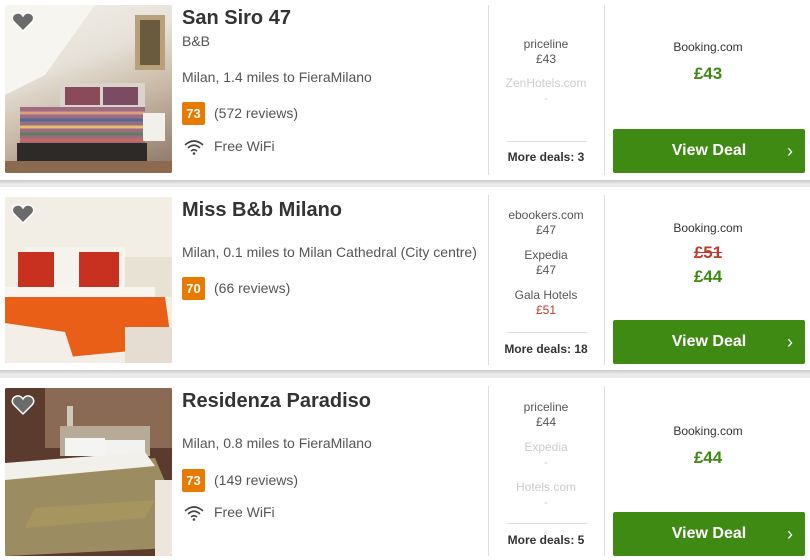 The height and width of the screenshot is (560, 810). I want to click on partner-name: Hotels.com, so click(546, 487).